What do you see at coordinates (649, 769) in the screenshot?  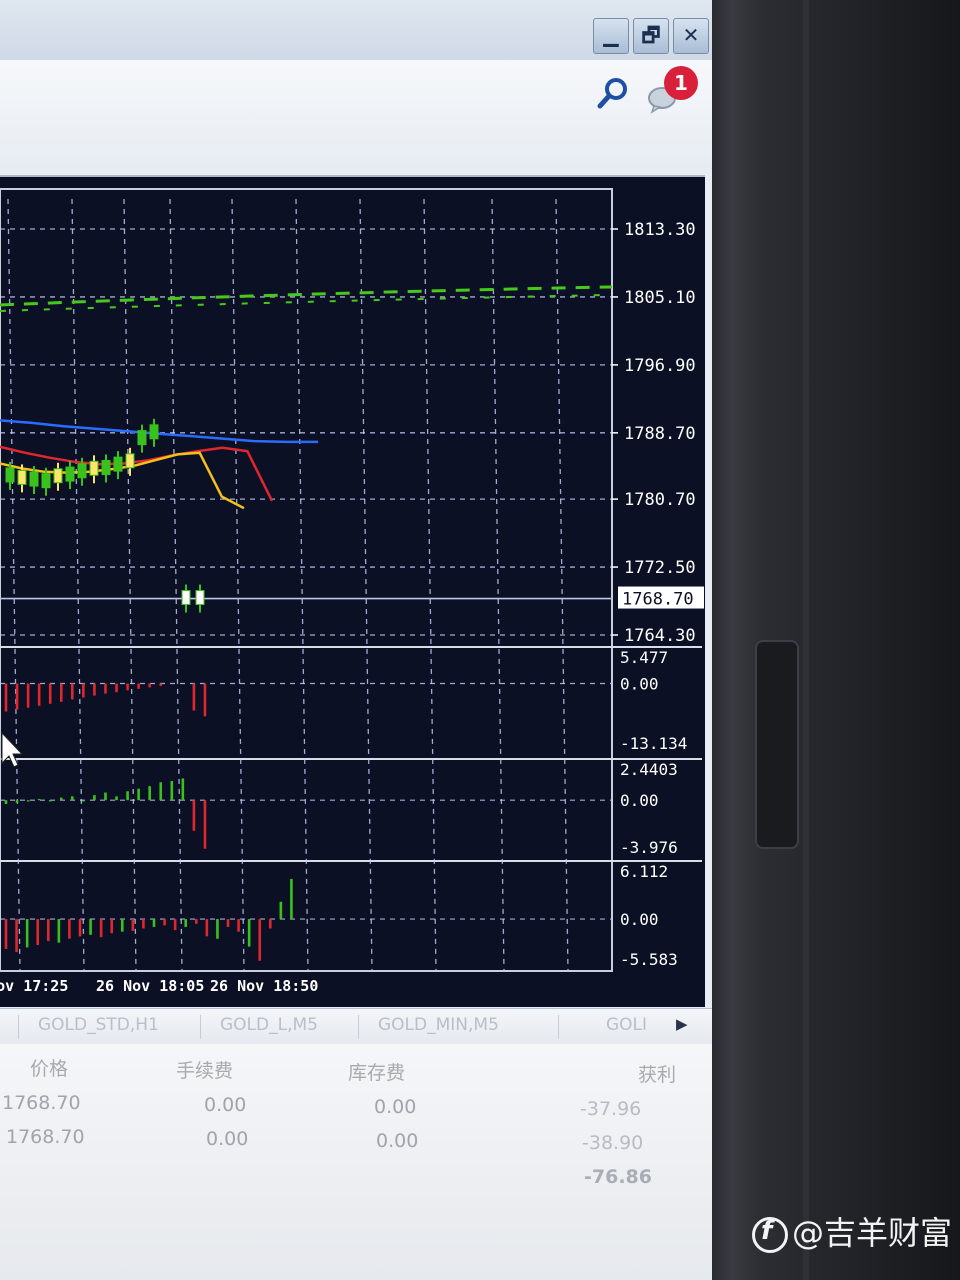 I see `indicator-2-max-label: 2.4403` at bounding box center [649, 769].